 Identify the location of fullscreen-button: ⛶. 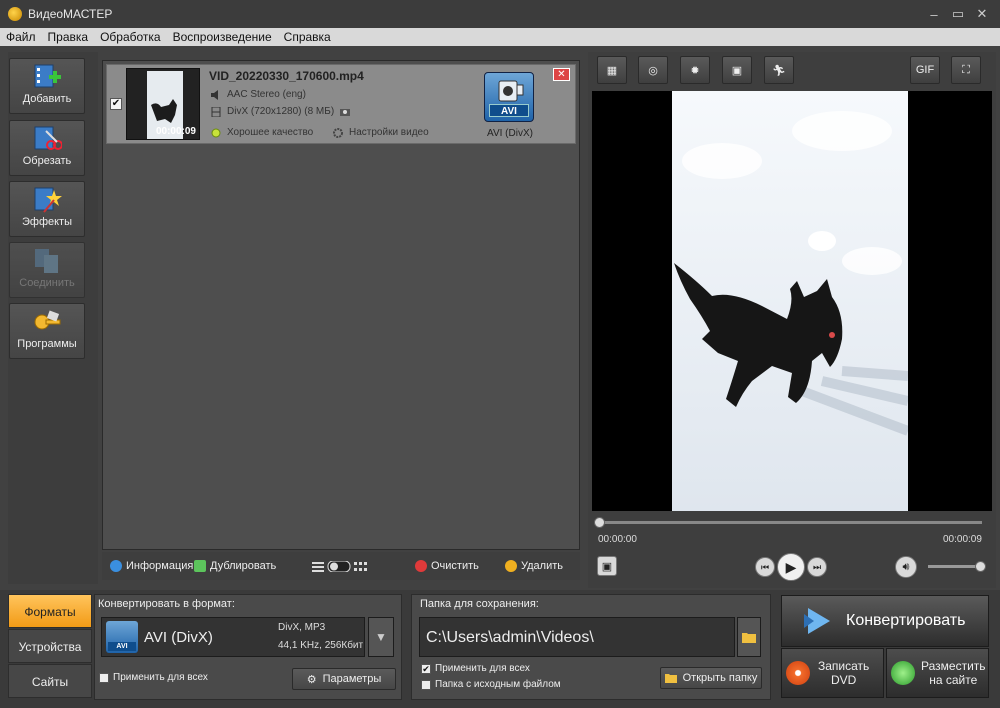
(966, 70).